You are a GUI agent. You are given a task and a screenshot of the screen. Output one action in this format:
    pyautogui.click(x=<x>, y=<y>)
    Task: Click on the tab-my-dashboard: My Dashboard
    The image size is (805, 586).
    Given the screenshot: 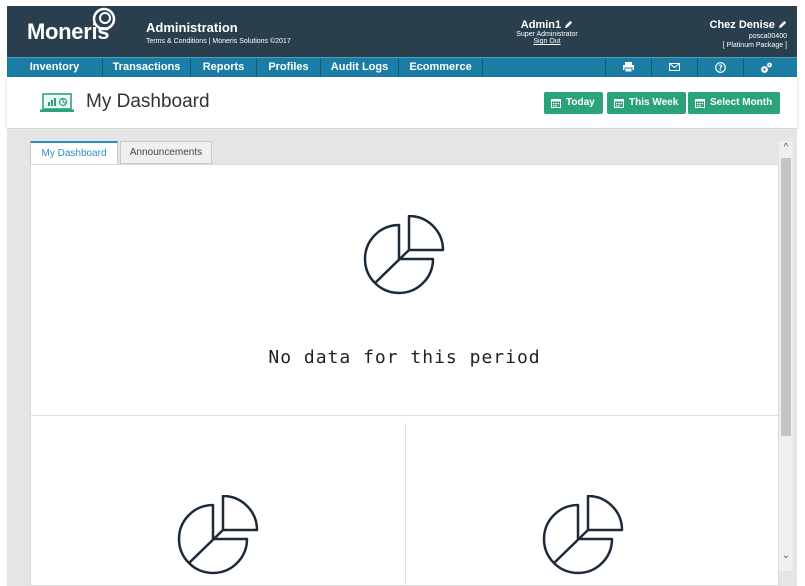 What is the action you would take?
    pyautogui.click(x=74, y=153)
    